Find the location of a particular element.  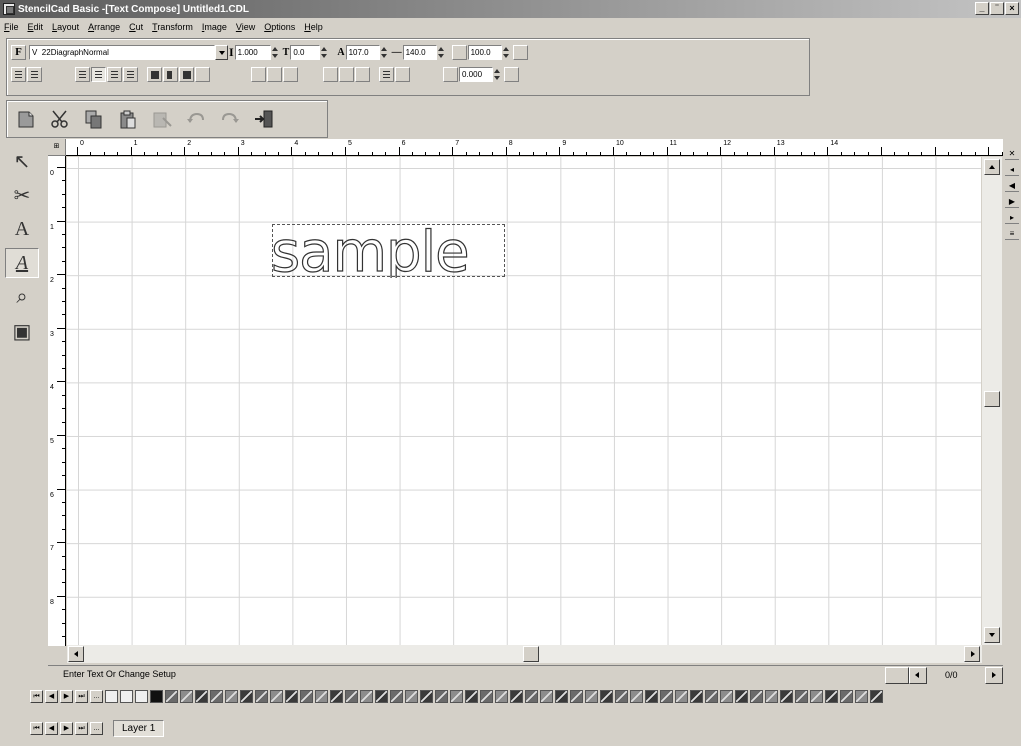

list-icon is located at coordinates (386, 74).